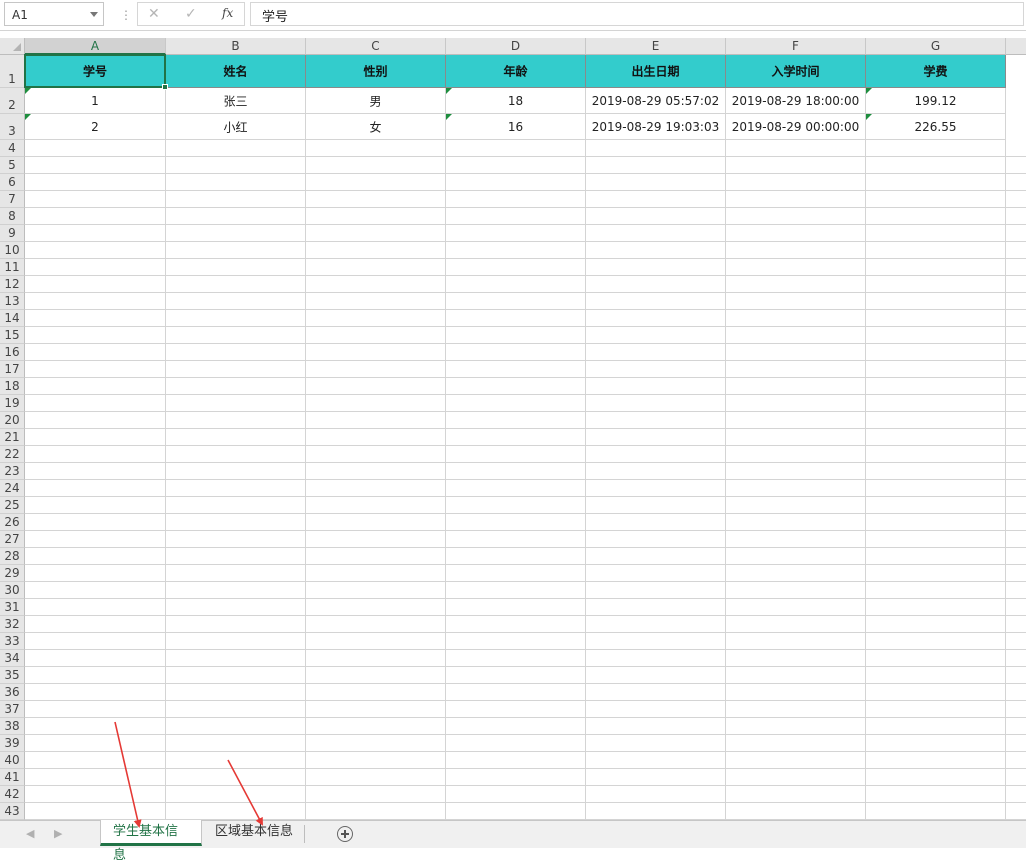  I want to click on row-number: 34, so click(12, 658).